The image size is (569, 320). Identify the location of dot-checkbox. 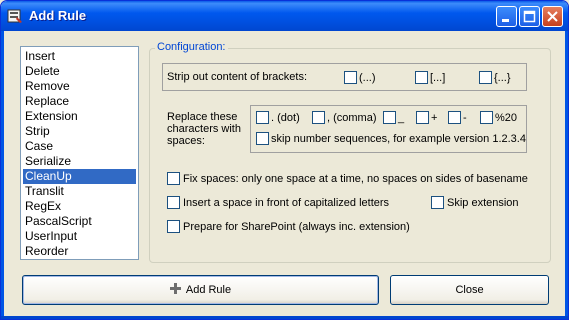
(262, 117).